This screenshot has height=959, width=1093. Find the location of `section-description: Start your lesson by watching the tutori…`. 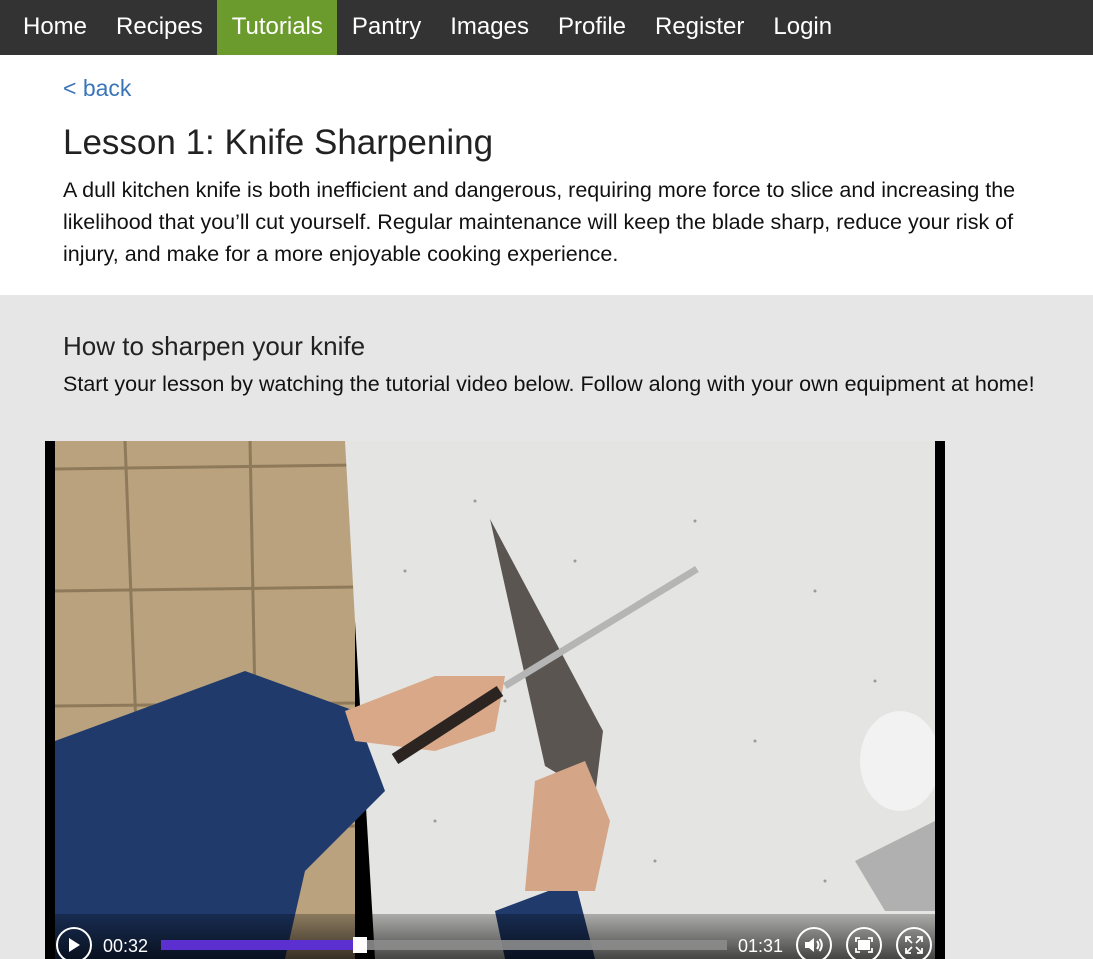

section-description: Start your lesson by watching the tutori… is located at coordinates (549, 384).